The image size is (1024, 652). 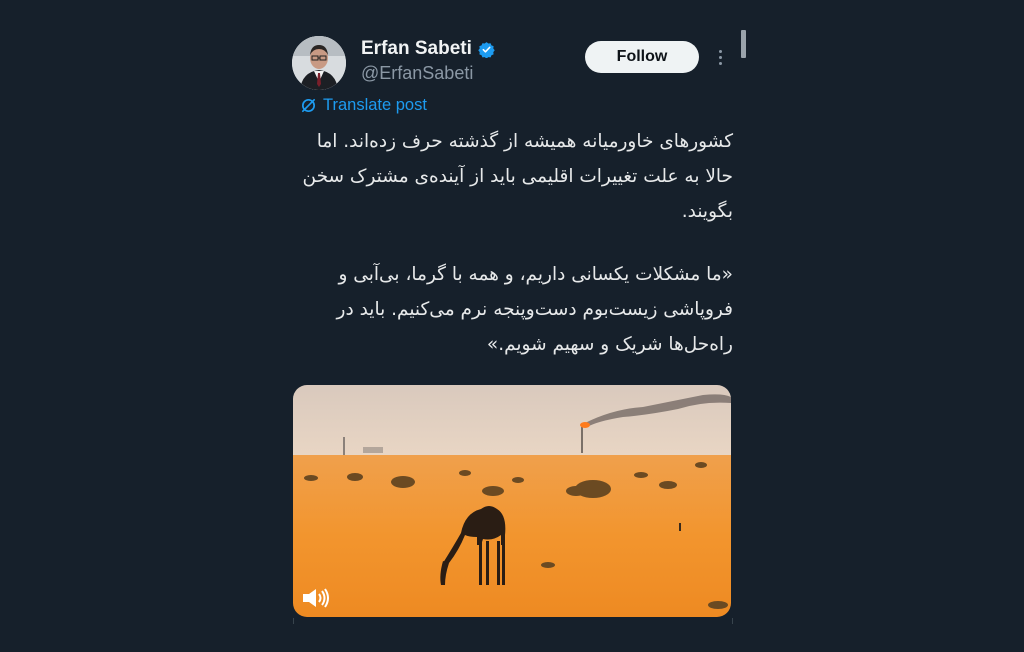 I want to click on more-vertical-icon, so click(x=720, y=57).